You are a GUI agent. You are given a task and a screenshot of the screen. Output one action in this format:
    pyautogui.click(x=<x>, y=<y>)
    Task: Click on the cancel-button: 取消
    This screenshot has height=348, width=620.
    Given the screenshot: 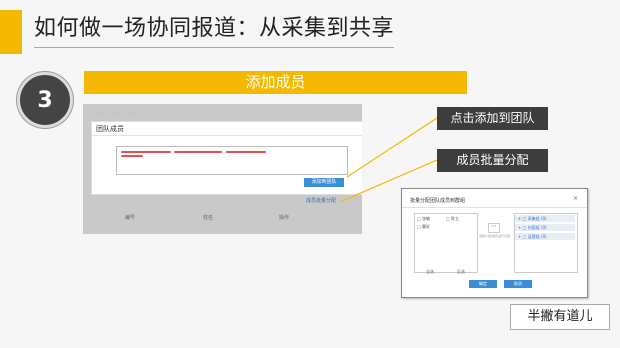 What is the action you would take?
    pyautogui.click(x=518, y=284)
    